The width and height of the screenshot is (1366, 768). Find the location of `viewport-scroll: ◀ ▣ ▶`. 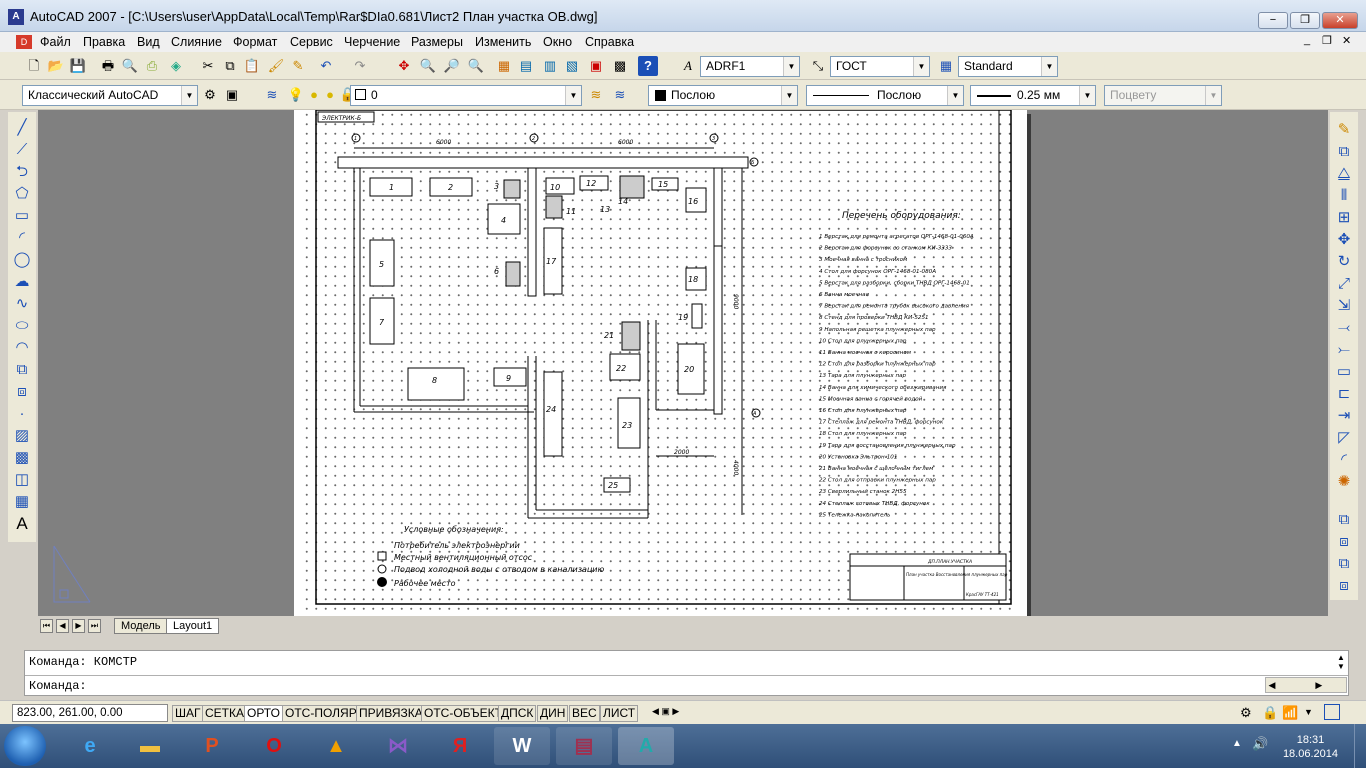

viewport-scroll: ◀ ▣ ▶ is located at coordinates (678, 714).